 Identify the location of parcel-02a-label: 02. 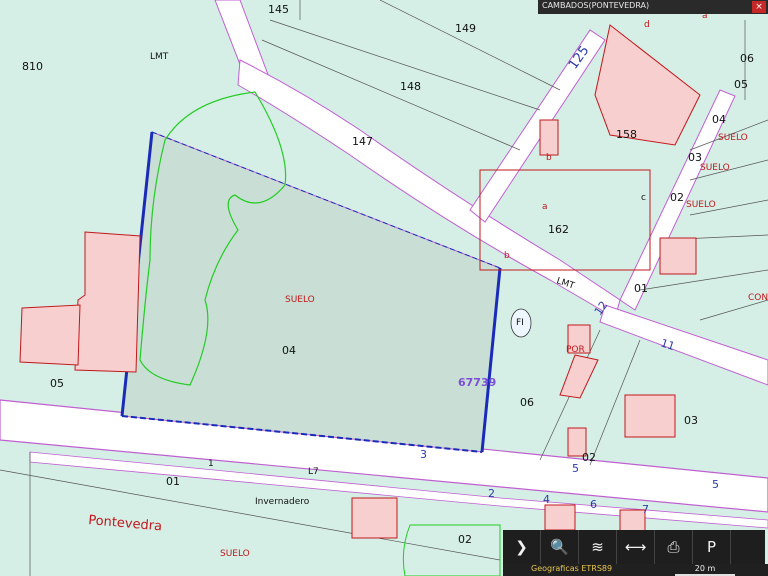
(677, 197).